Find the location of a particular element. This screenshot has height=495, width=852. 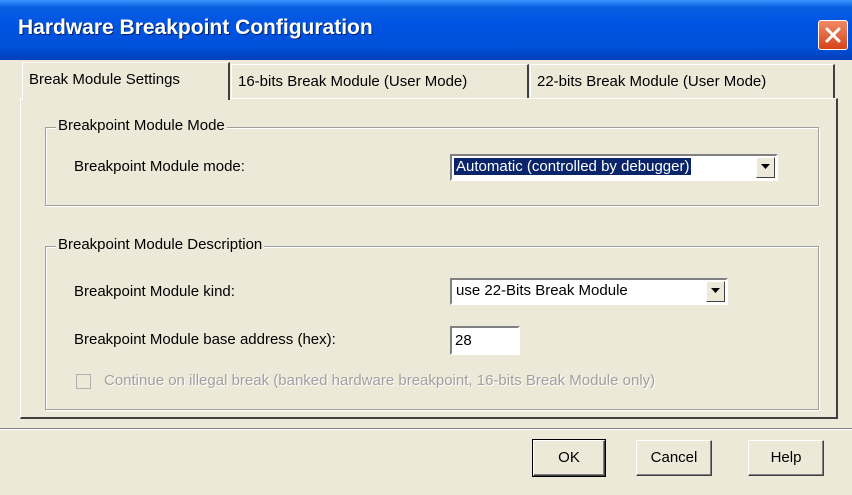

tab-label: Break Module Settings is located at coordinates (104, 79).